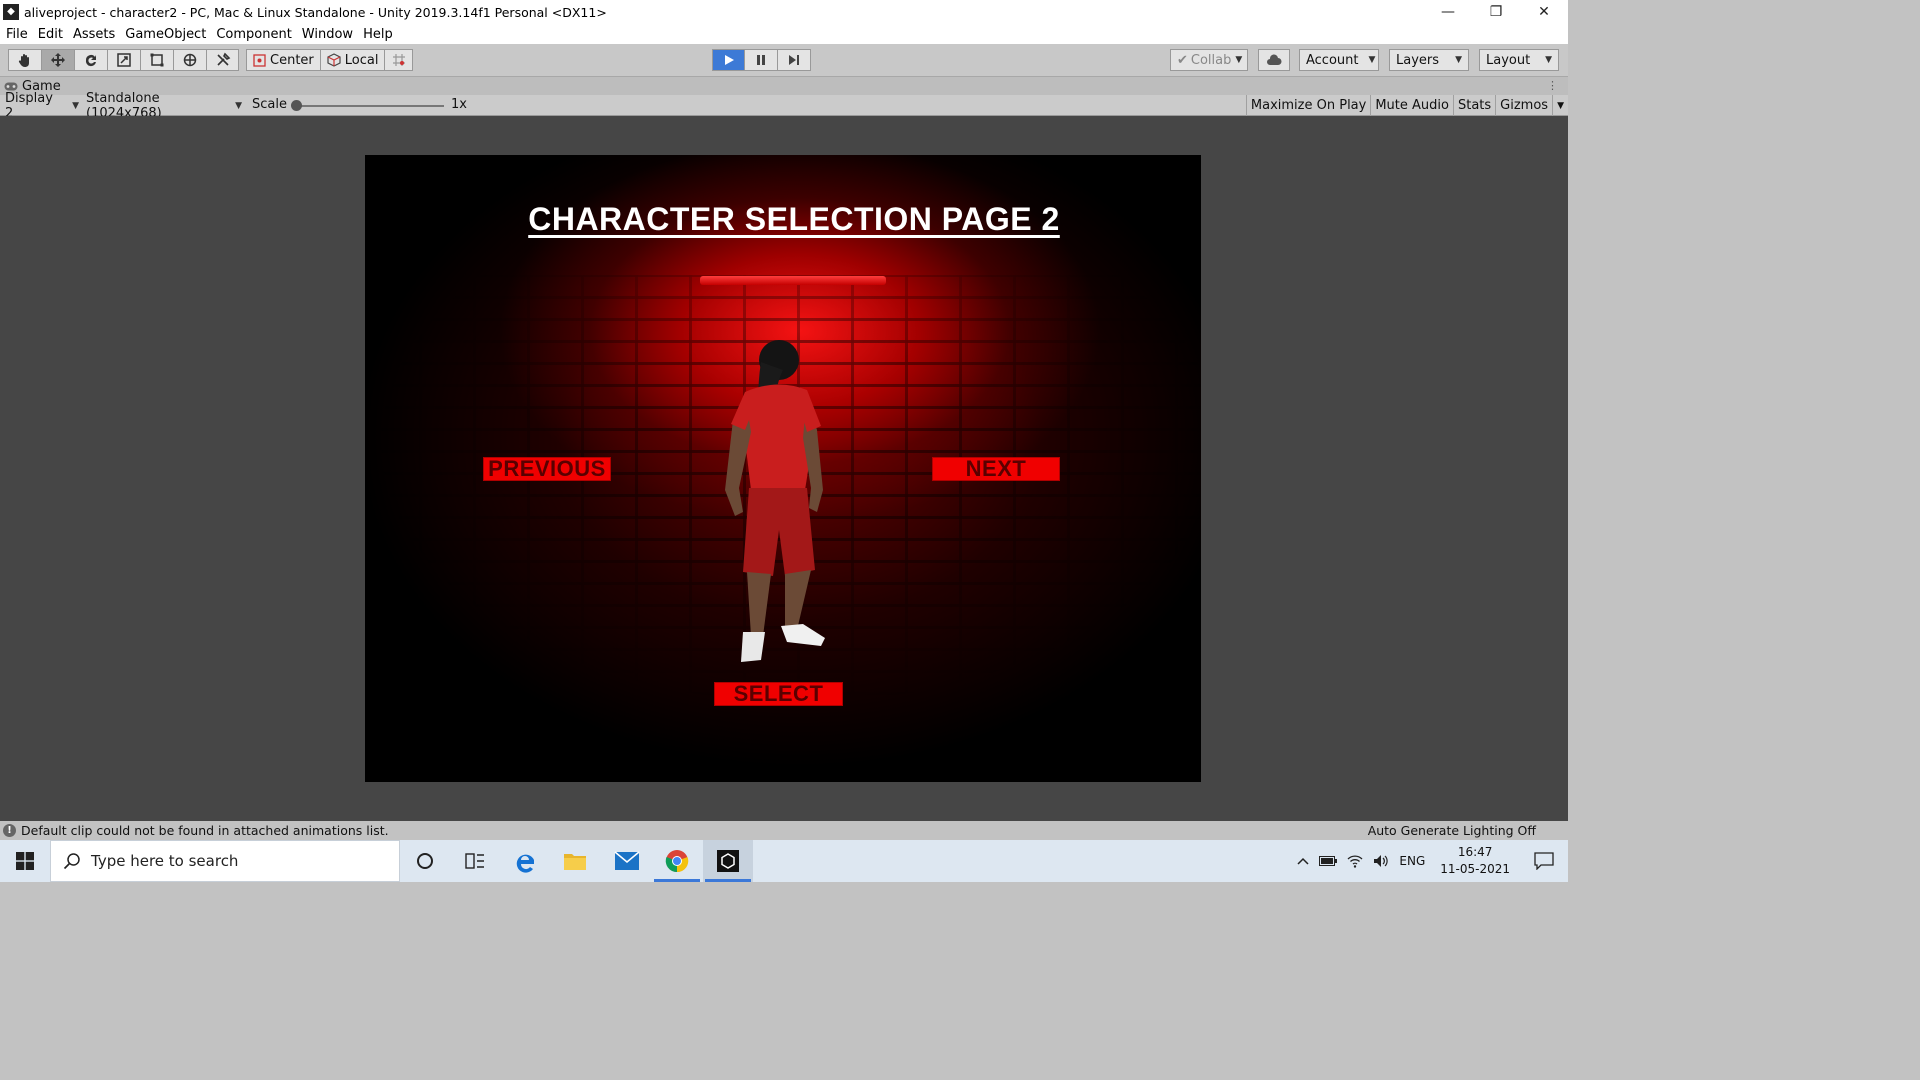 This screenshot has width=1920, height=1080. I want to click on collab-group: ✔ Collab ▼, so click(1209, 60).